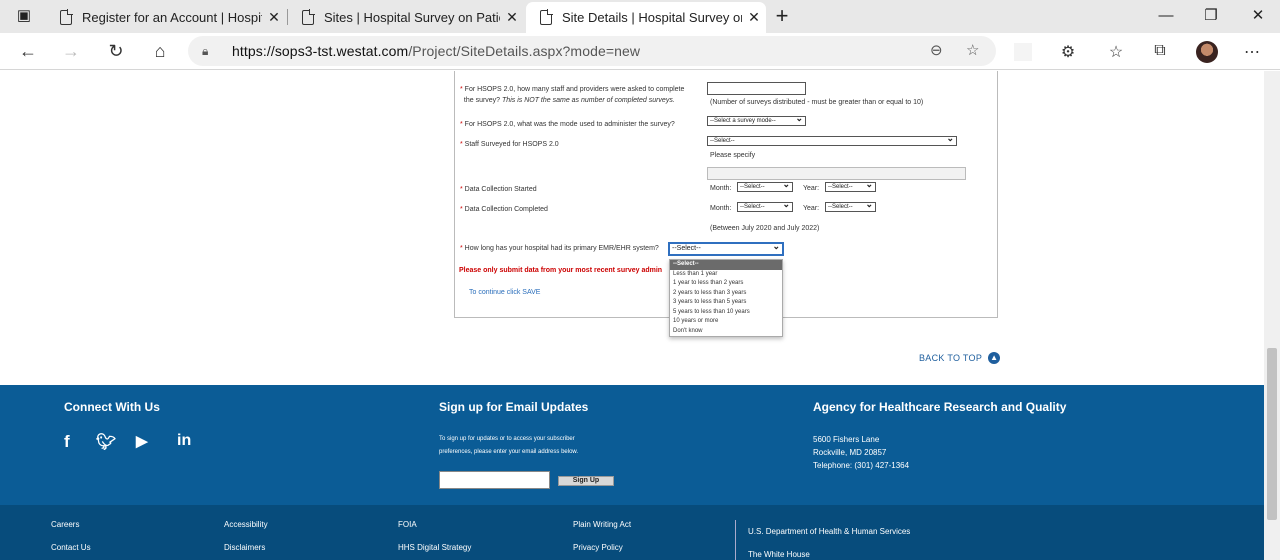  I want to click on privacy-link: Privacy Policy, so click(598, 547).